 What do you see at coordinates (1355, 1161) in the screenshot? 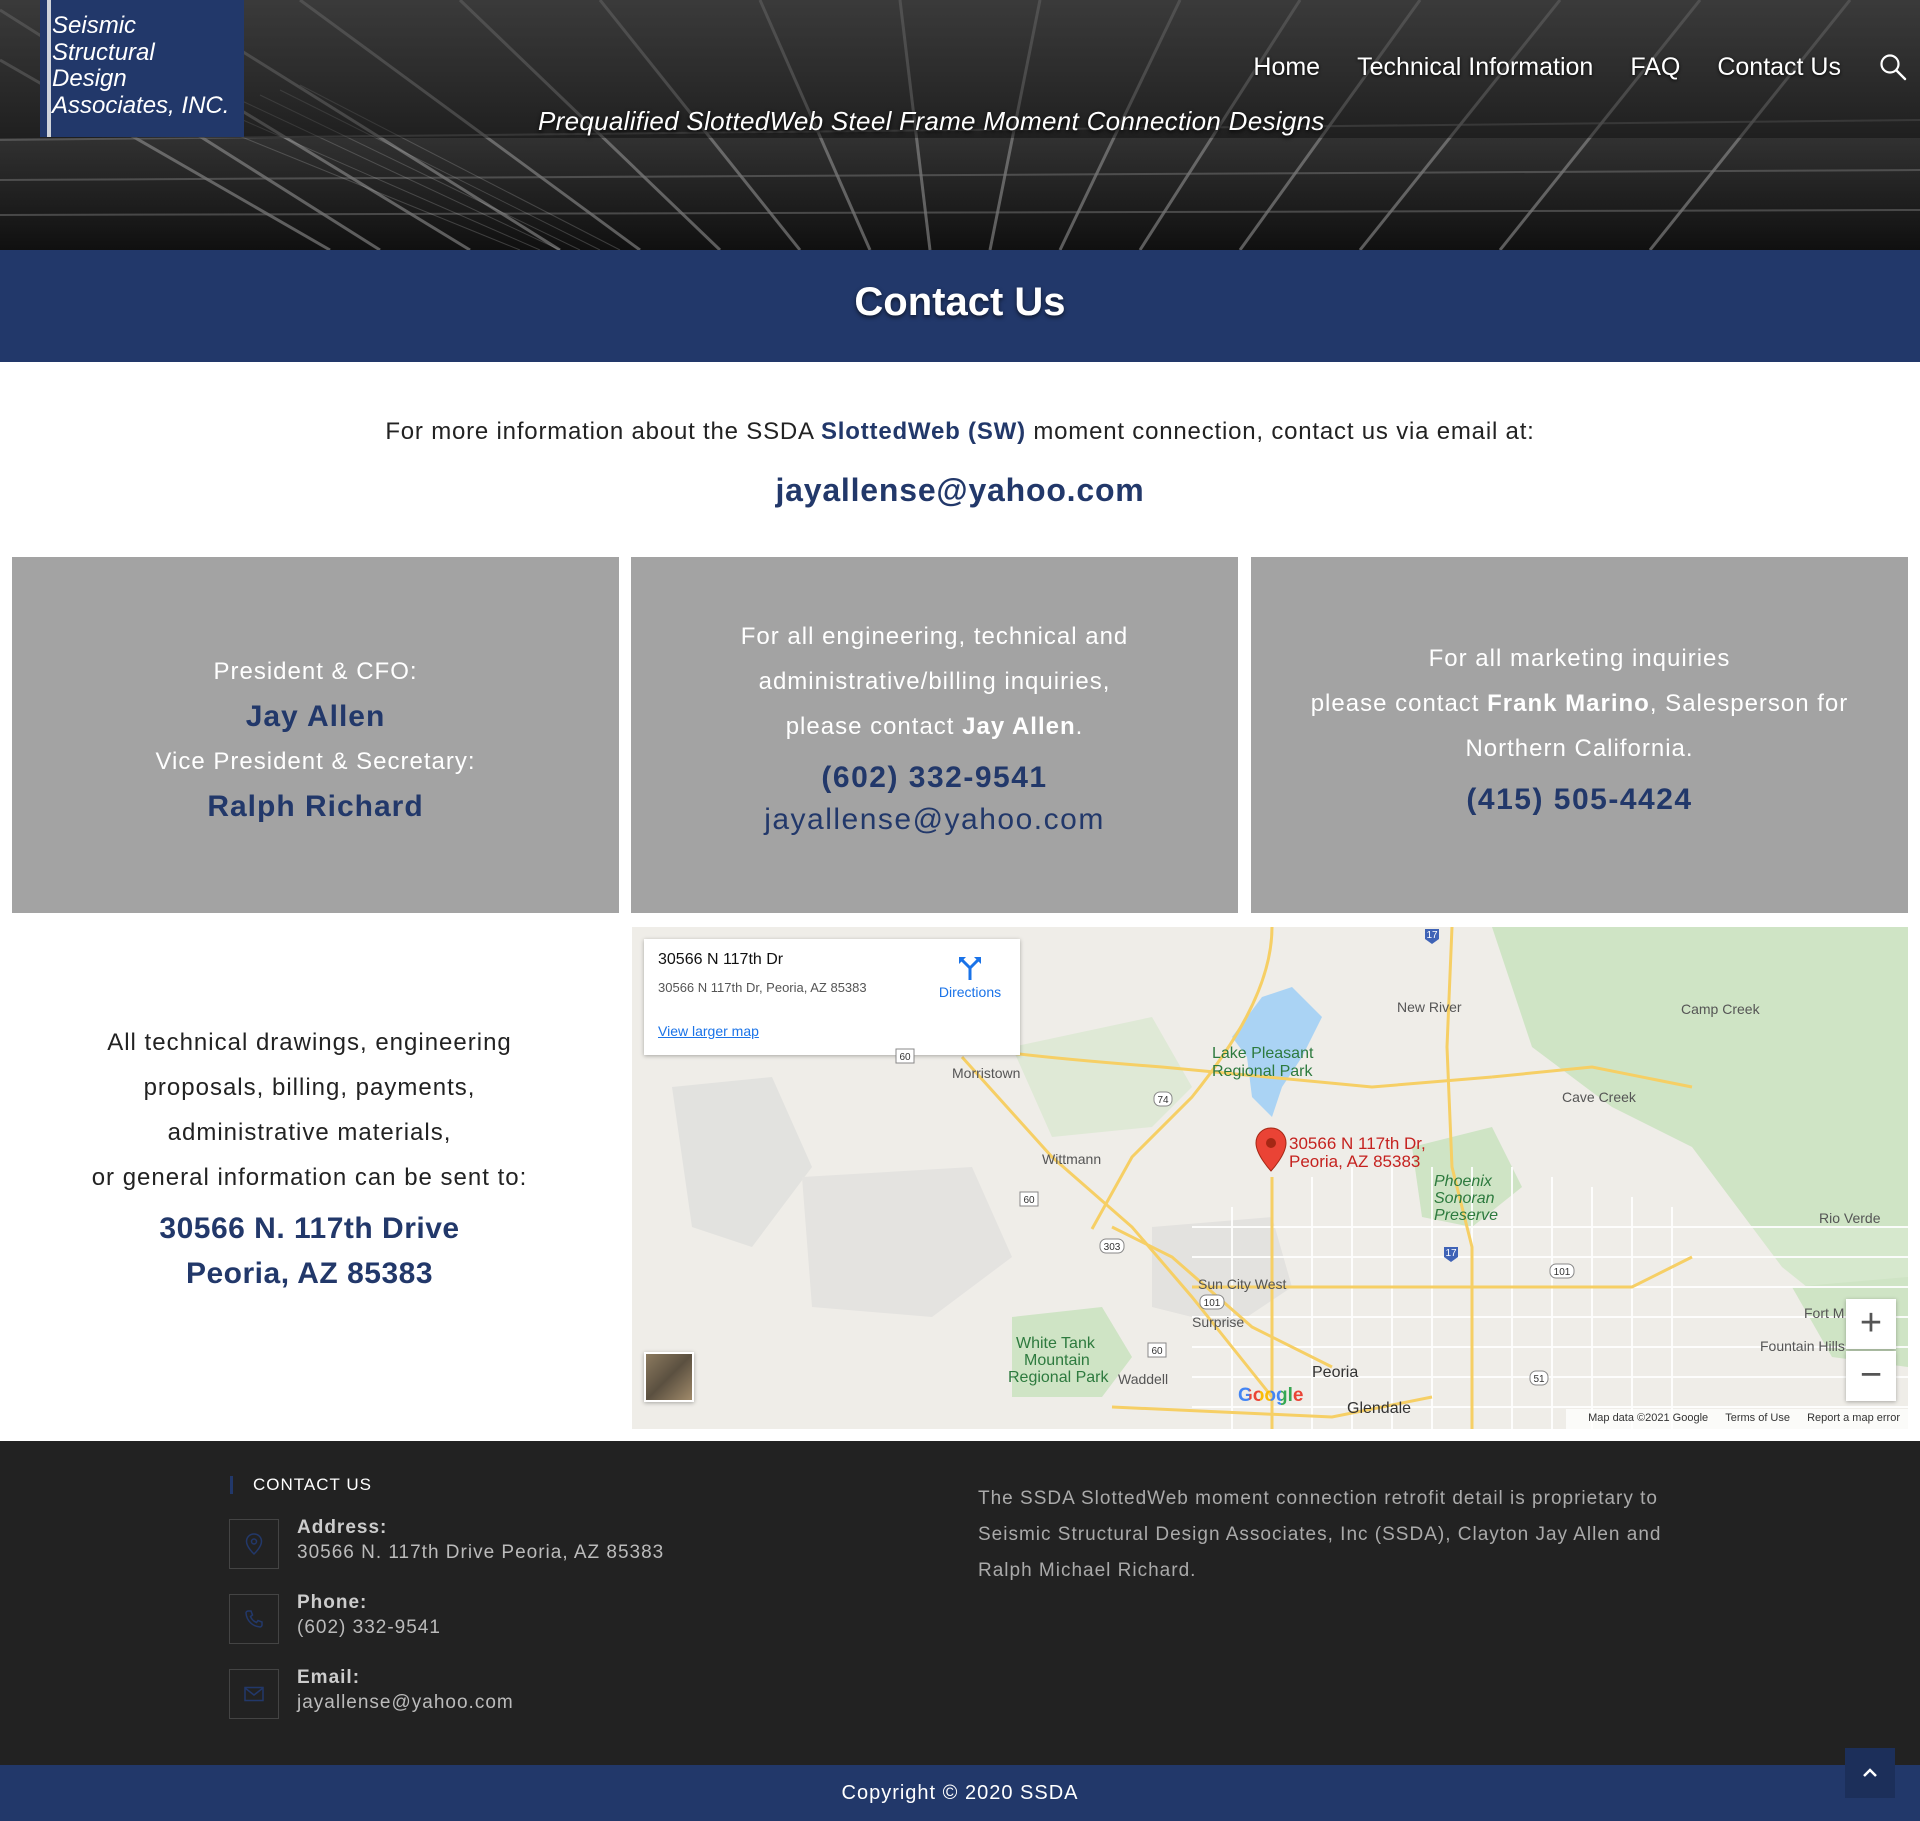
I see `map-marker-label-2: Peoria, AZ 85383` at bounding box center [1355, 1161].